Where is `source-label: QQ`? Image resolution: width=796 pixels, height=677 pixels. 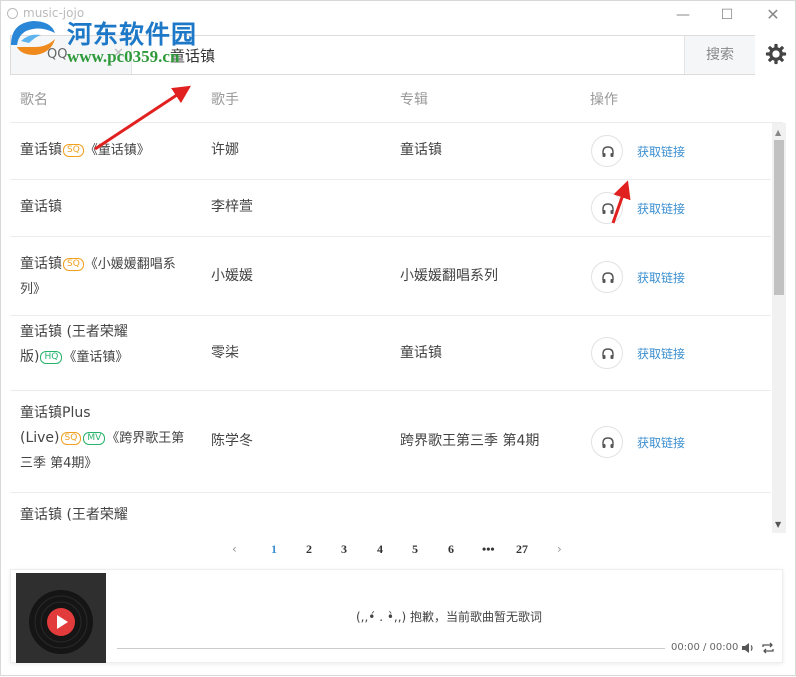 source-label: QQ is located at coordinates (57, 54).